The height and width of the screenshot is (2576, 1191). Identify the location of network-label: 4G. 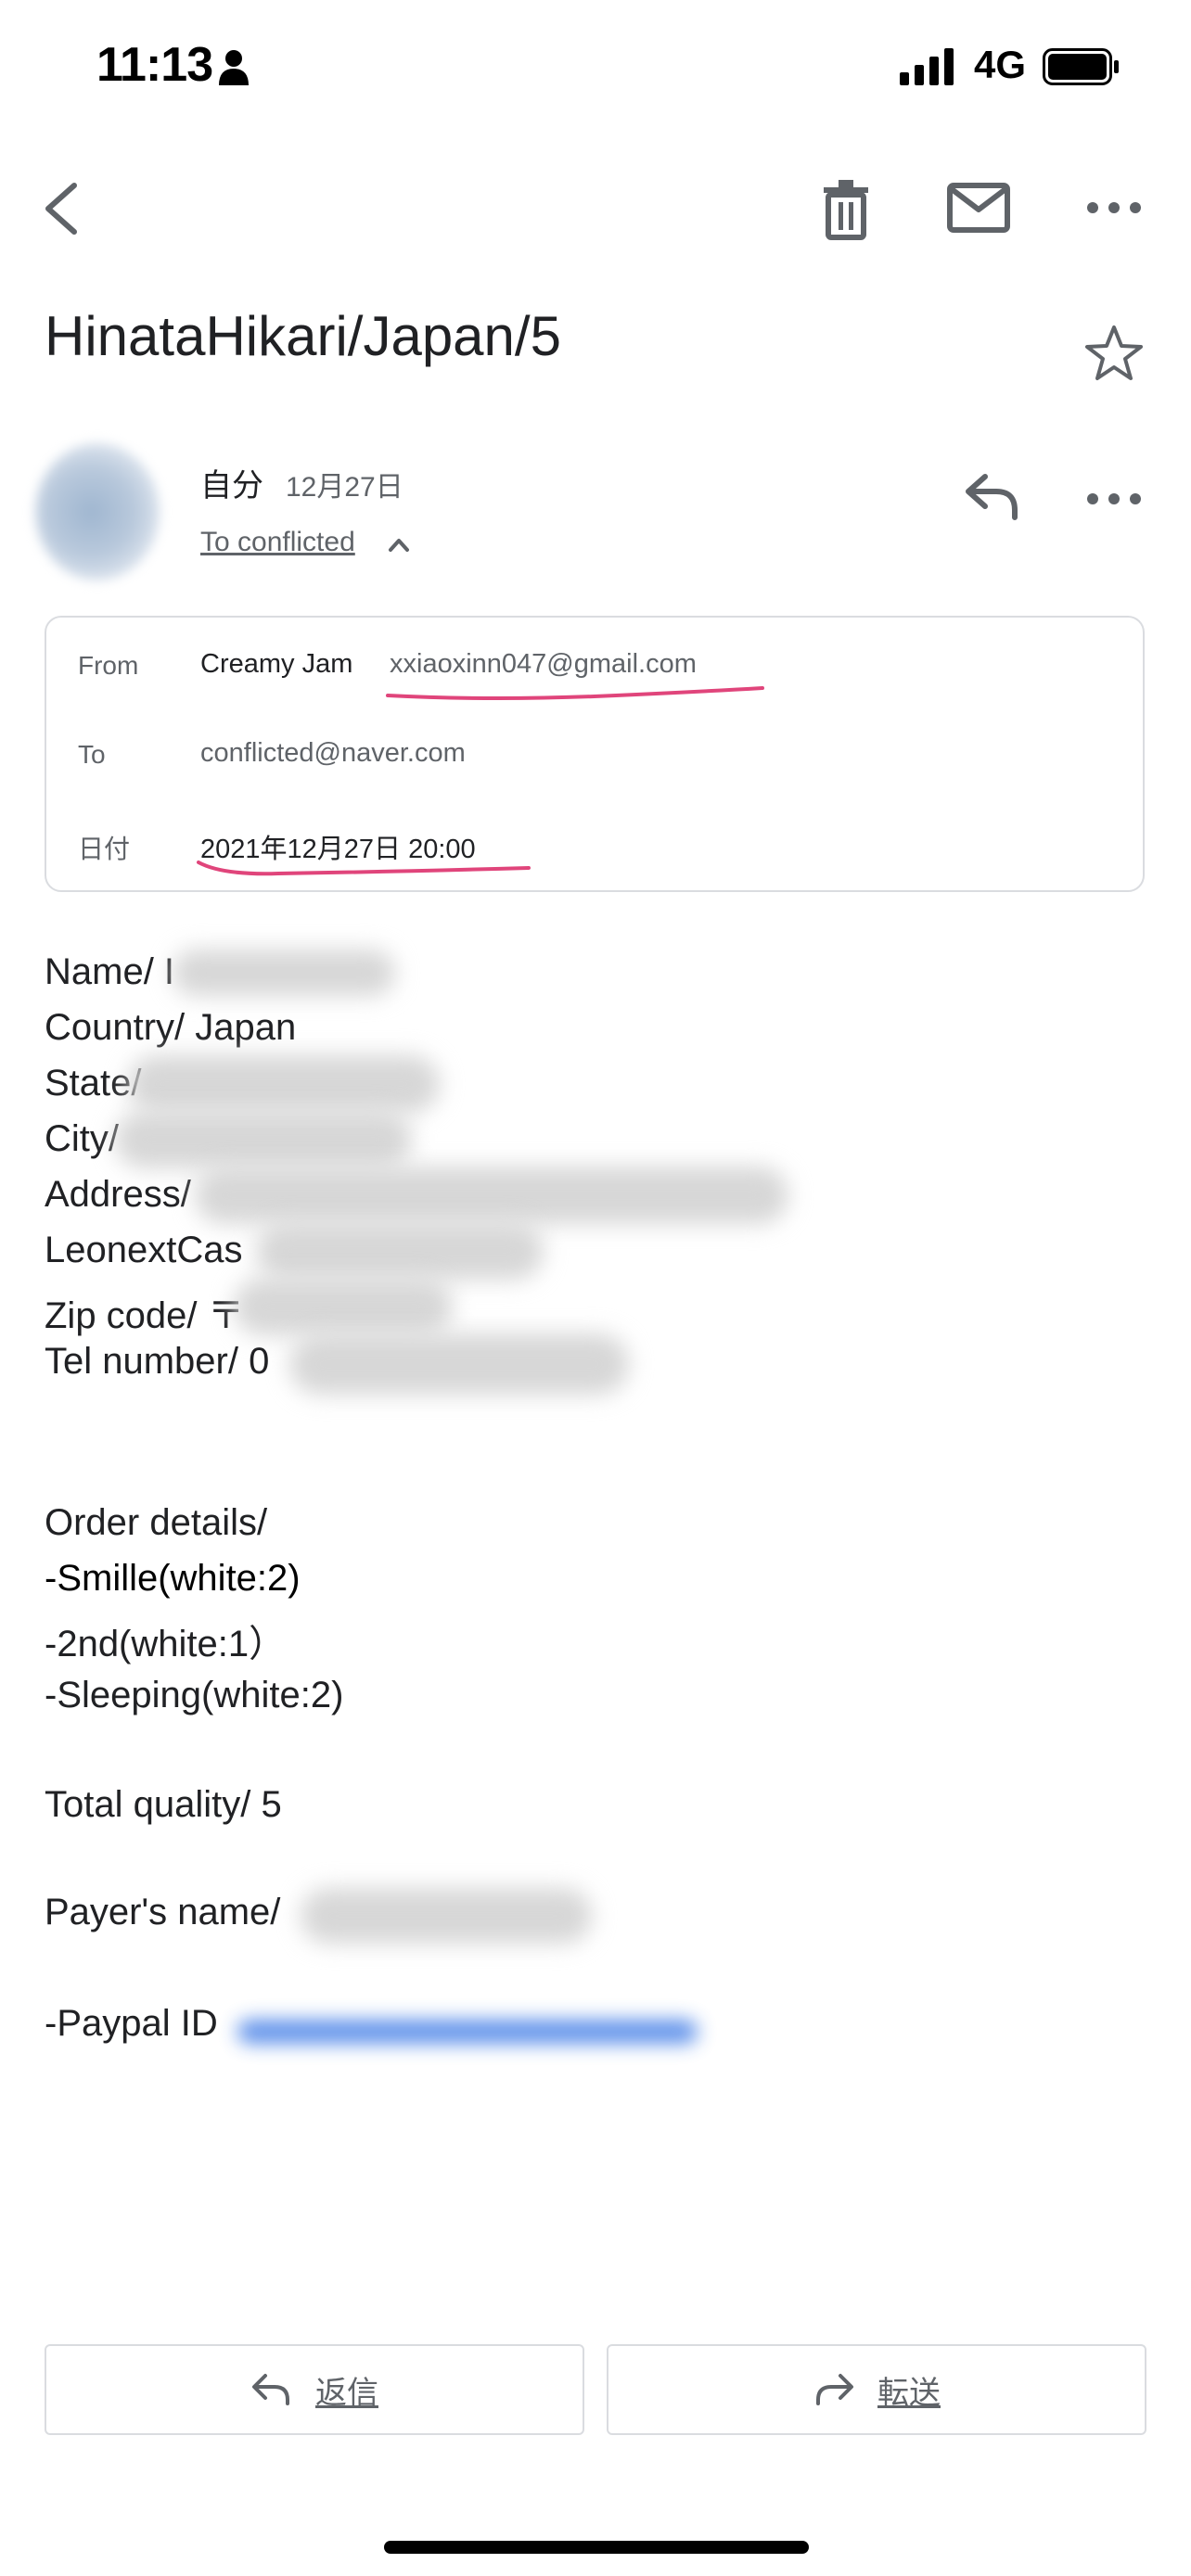
(1000, 64).